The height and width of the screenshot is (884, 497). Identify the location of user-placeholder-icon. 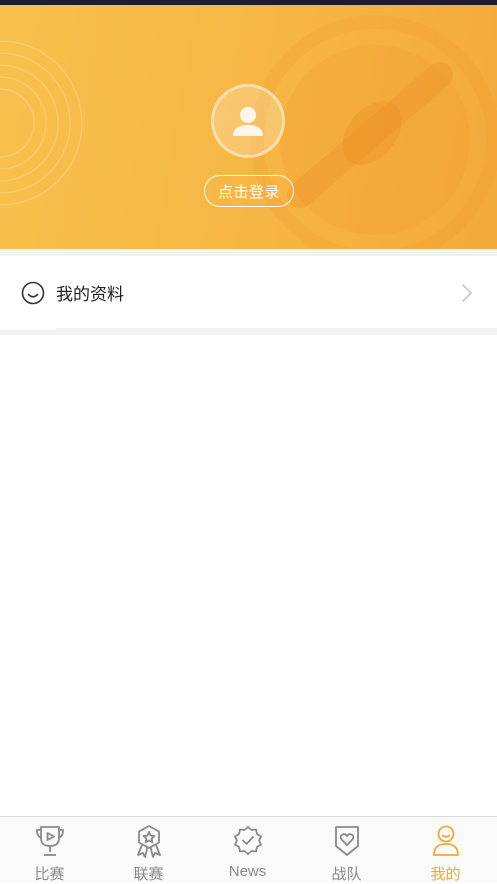
(248, 121).